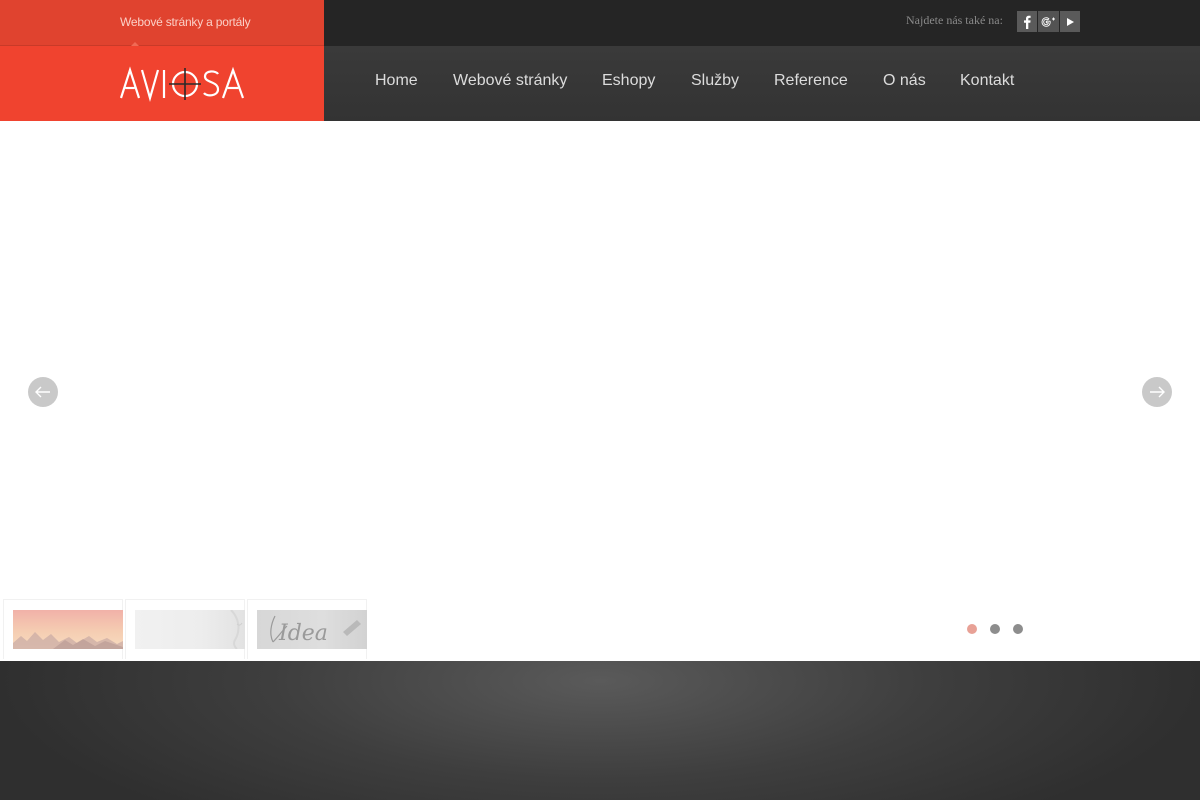 The image size is (1200, 800). What do you see at coordinates (303, 633) in the screenshot?
I see `thumbnail-idea-text: Idea` at bounding box center [303, 633].